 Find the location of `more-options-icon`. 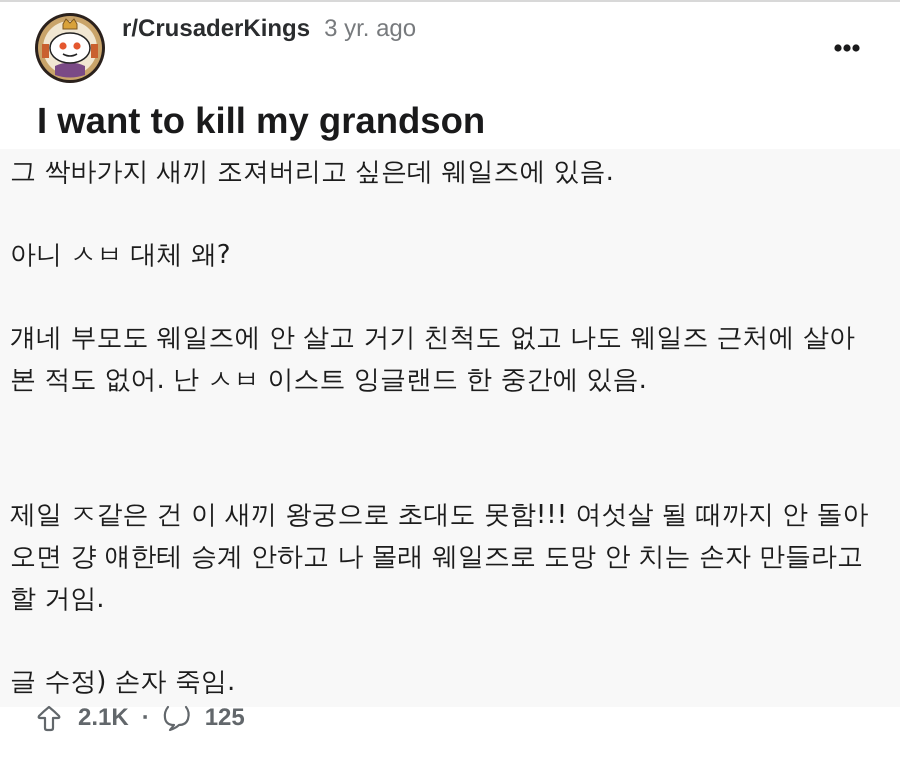

more-options-icon is located at coordinates (847, 48).